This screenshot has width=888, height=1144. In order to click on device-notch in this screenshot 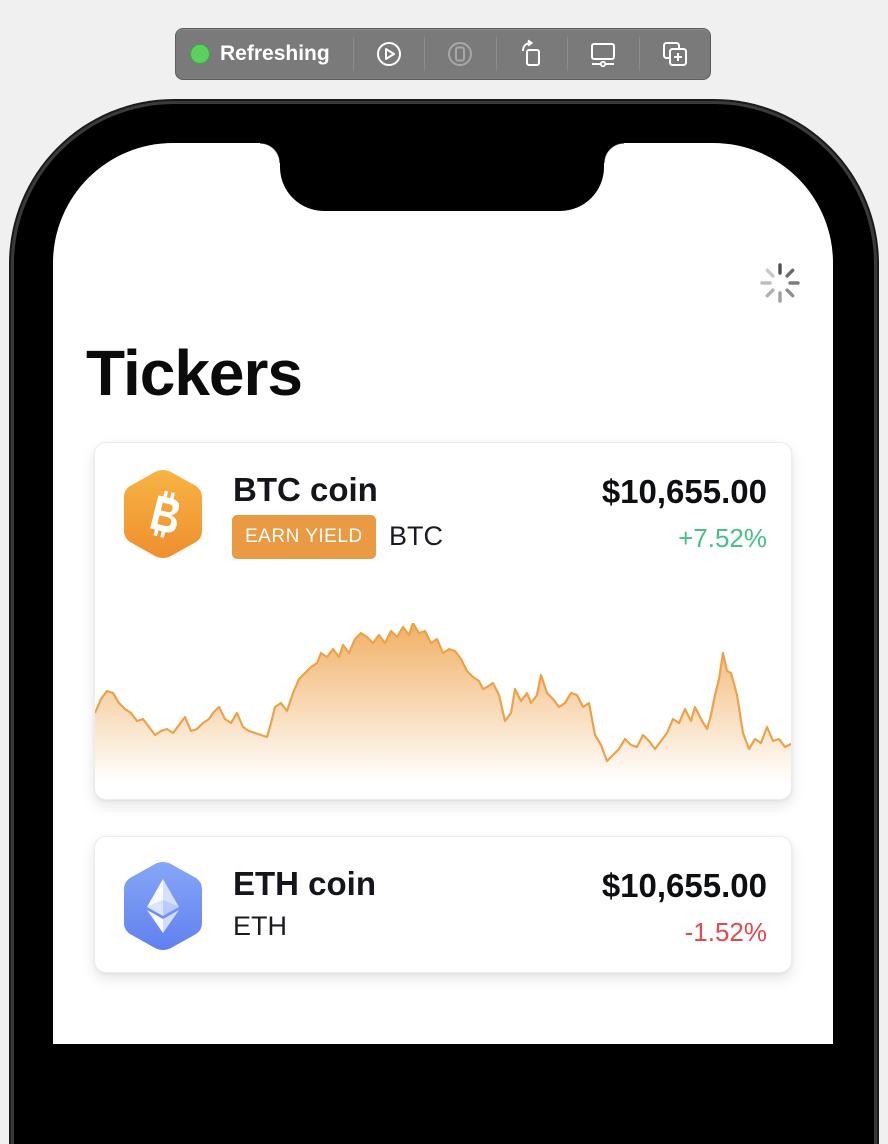, I will do `click(442, 177)`.